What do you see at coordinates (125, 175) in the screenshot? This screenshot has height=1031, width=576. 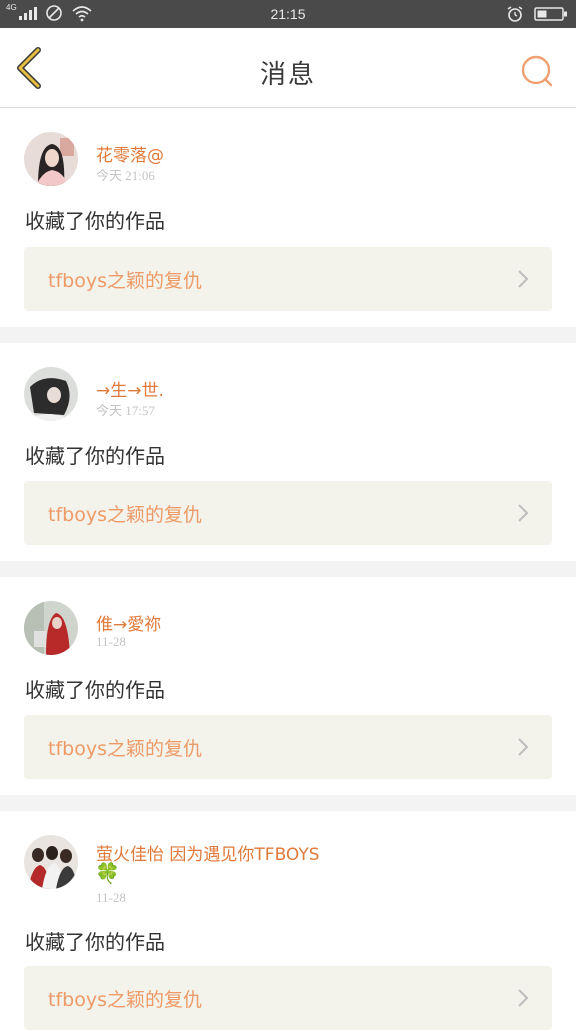 I see `timestamp: 今天 21:06` at bounding box center [125, 175].